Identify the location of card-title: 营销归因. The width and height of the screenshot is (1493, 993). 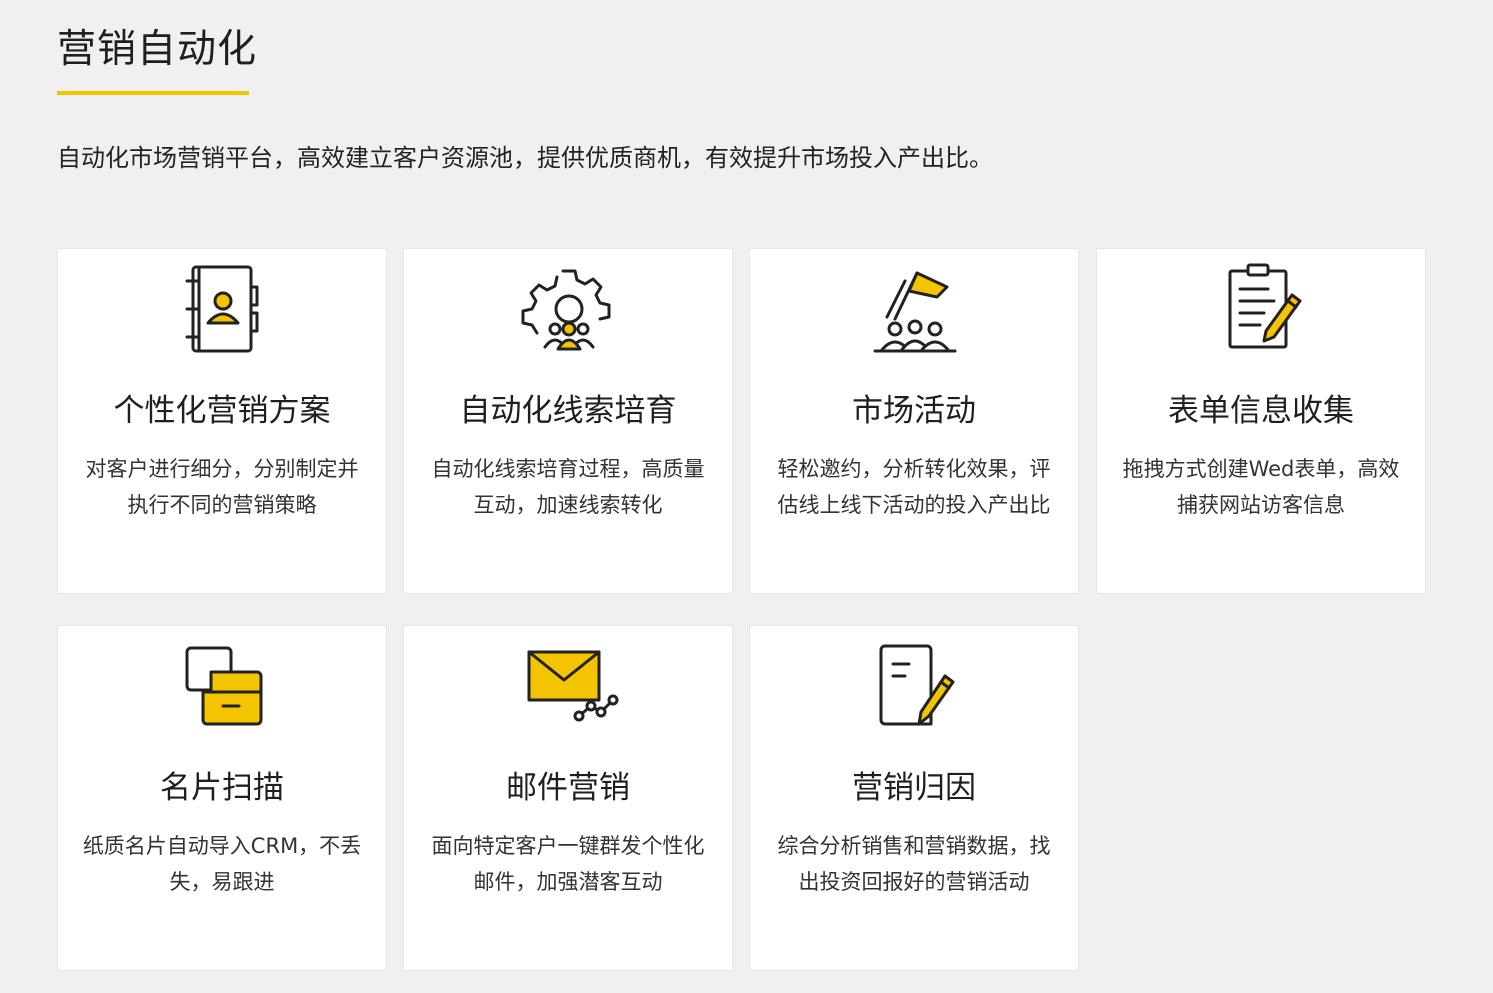
(914, 788).